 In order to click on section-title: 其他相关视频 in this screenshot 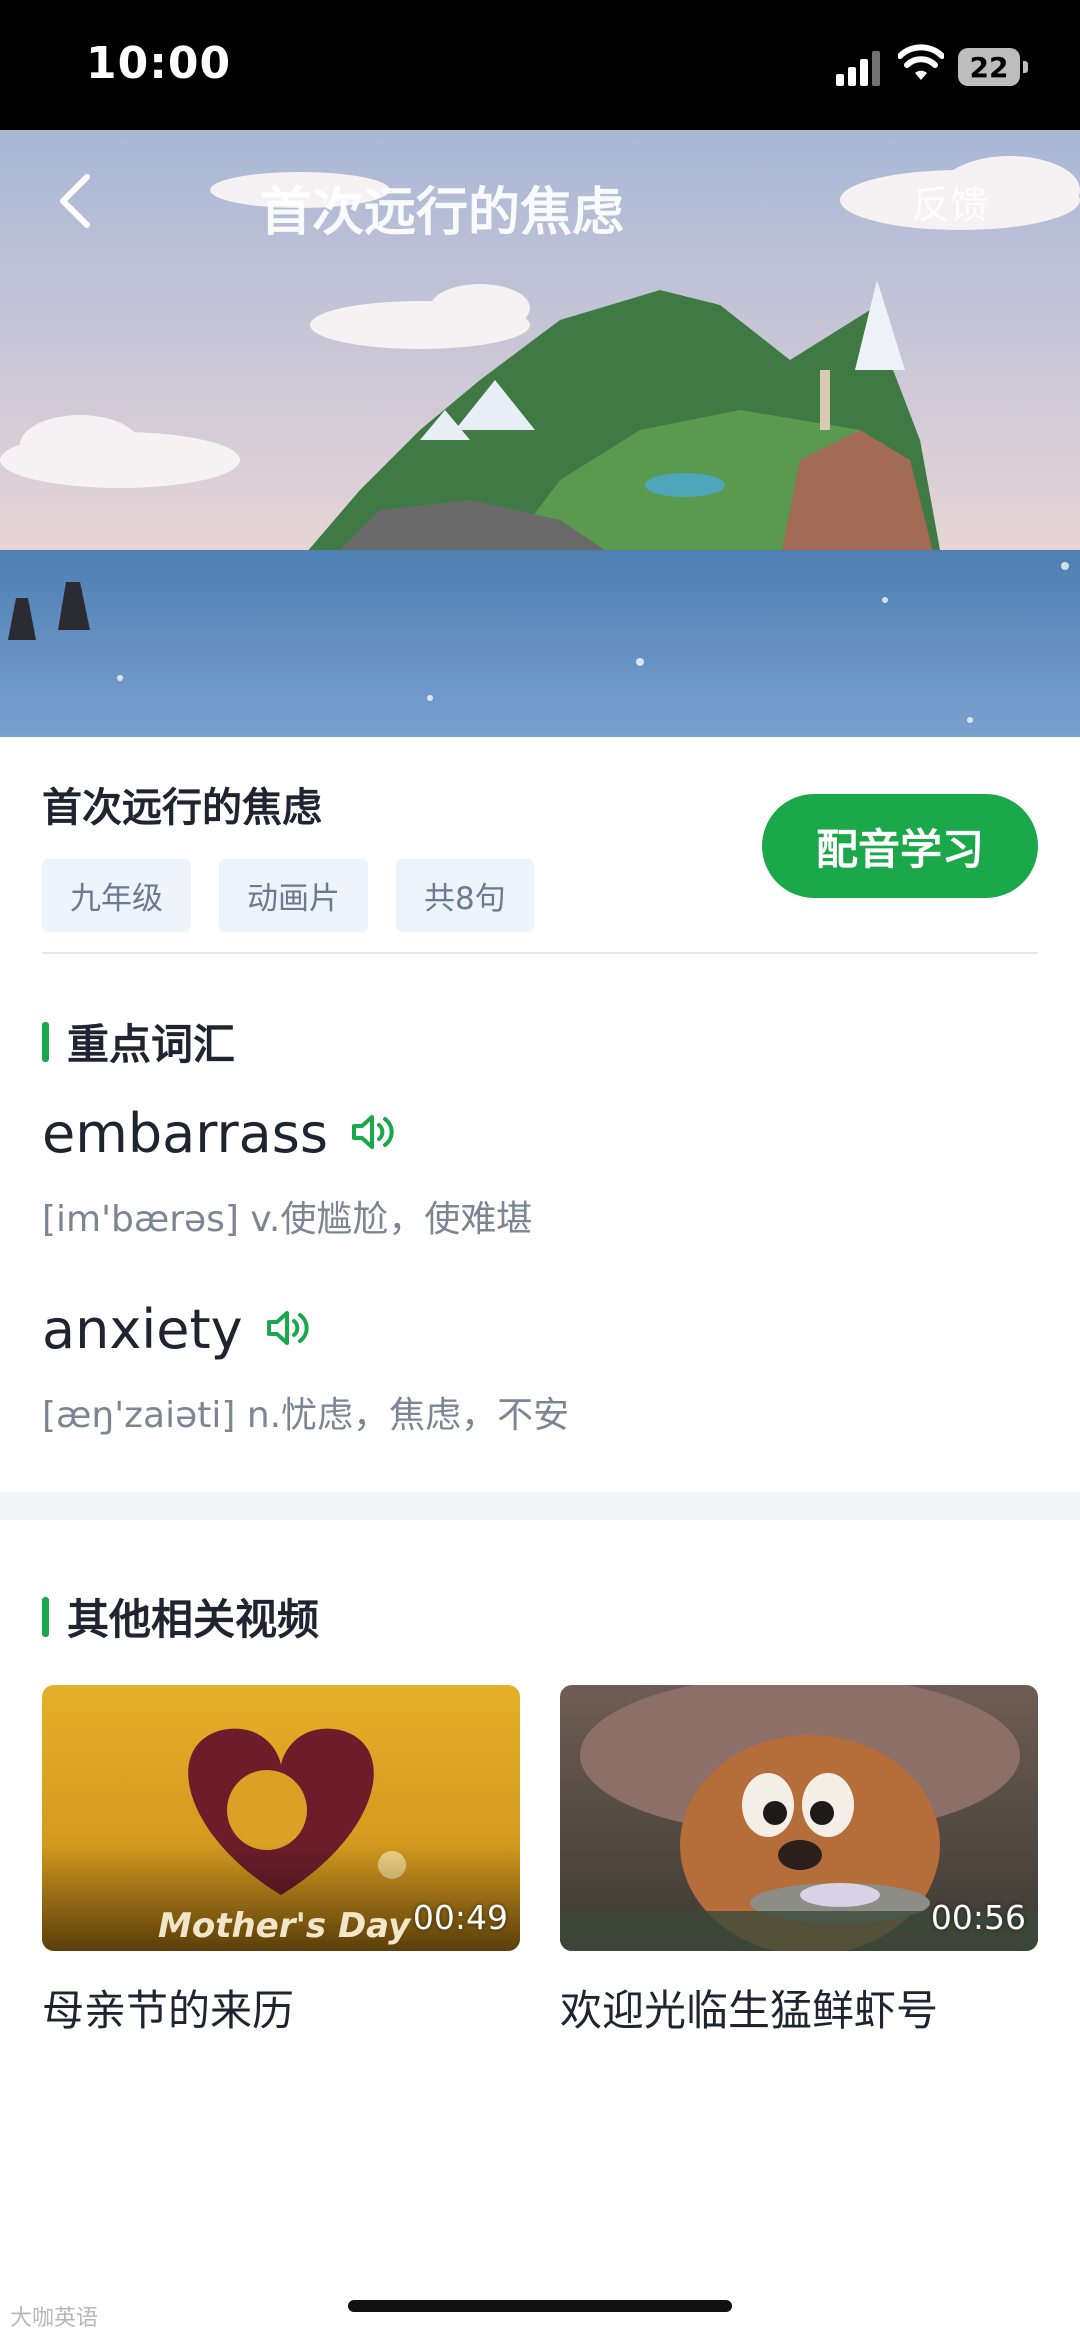, I will do `click(193, 1619)`.